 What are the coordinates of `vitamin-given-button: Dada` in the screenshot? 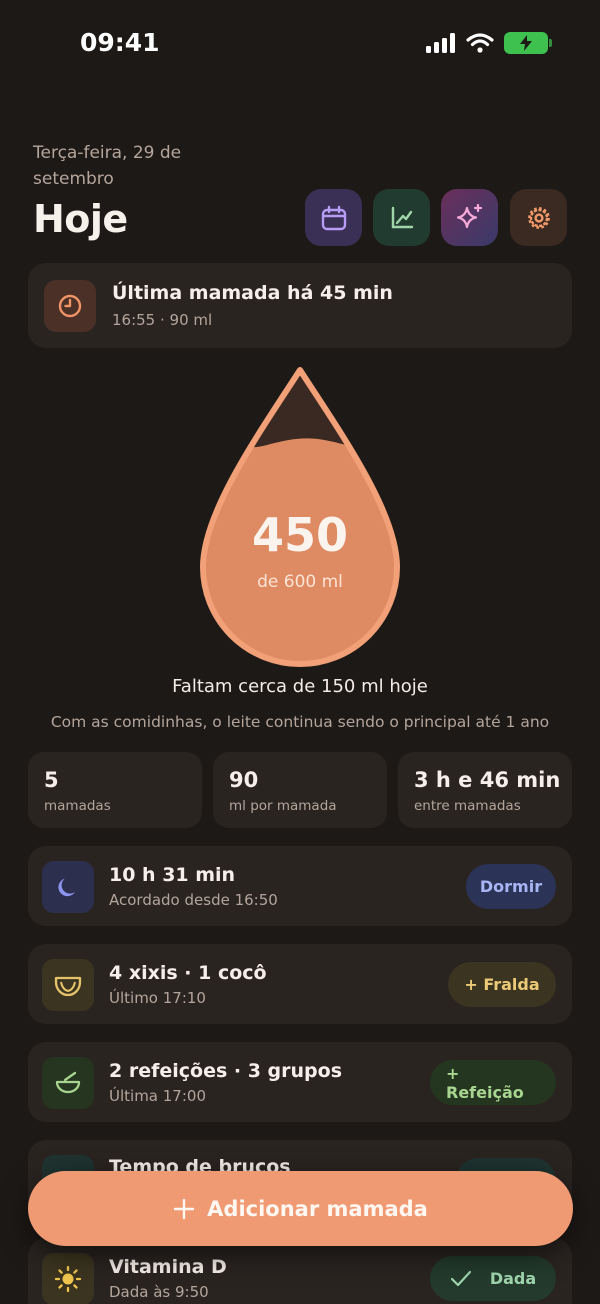 It's located at (493, 1278).